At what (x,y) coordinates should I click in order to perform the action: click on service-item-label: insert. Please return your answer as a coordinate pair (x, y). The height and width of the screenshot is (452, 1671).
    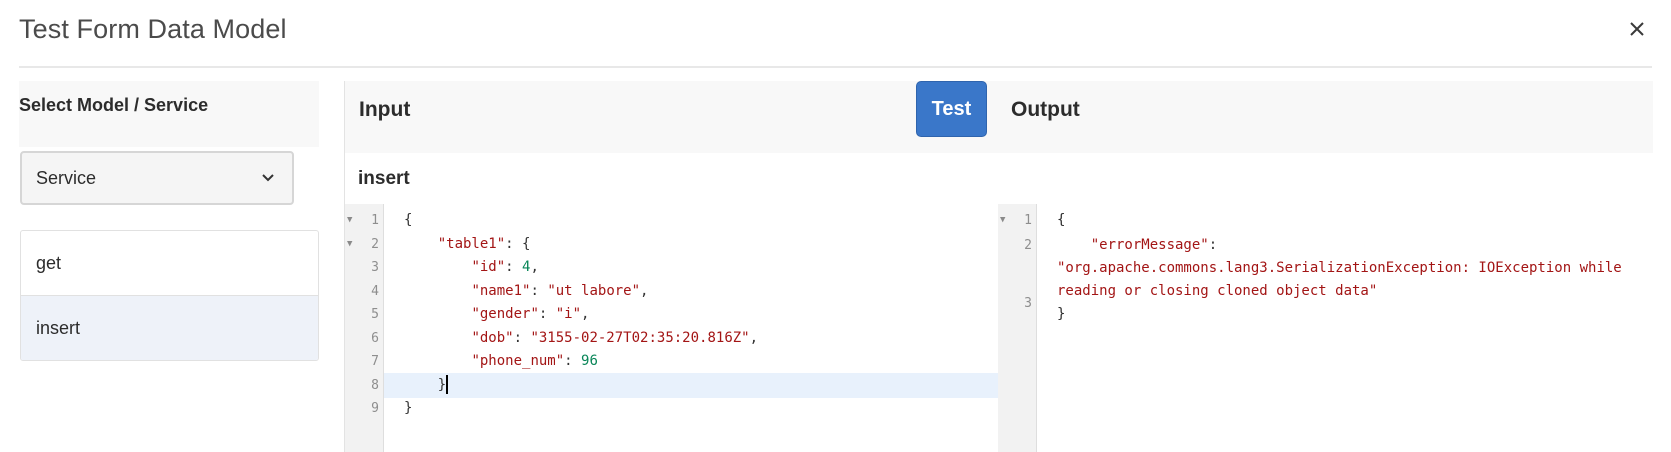
    Looking at the image, I should click on (58, 327).